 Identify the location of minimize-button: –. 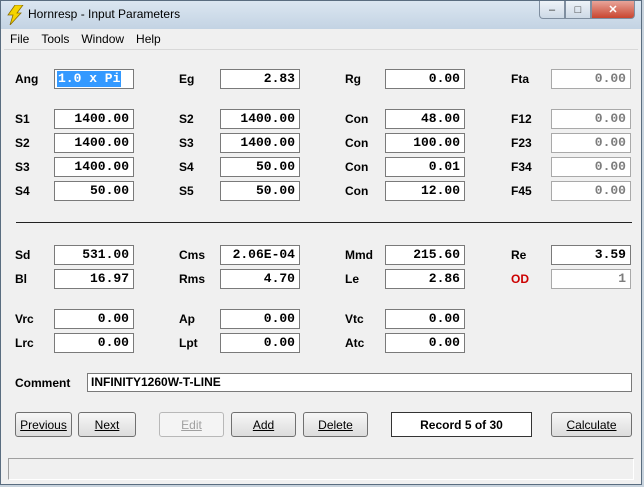
(552, 10).